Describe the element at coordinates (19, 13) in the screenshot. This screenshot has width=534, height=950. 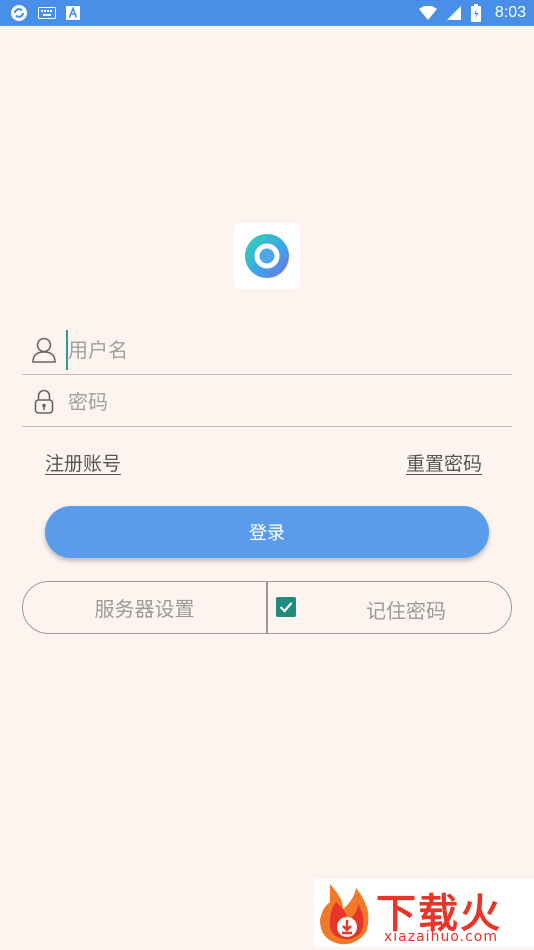
I see `sync-icon` at that location.